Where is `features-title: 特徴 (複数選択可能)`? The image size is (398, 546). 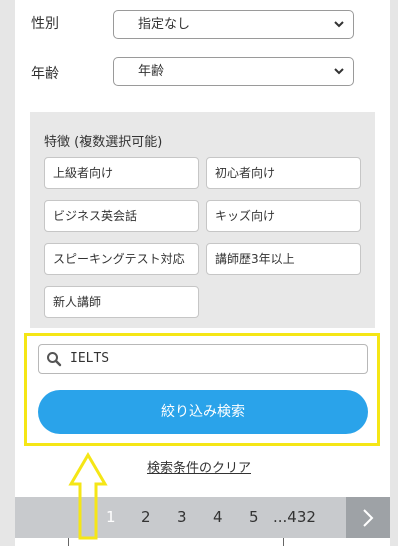
features-title: 特徴 (複数選択可能) is located at coordinates (103, 142).